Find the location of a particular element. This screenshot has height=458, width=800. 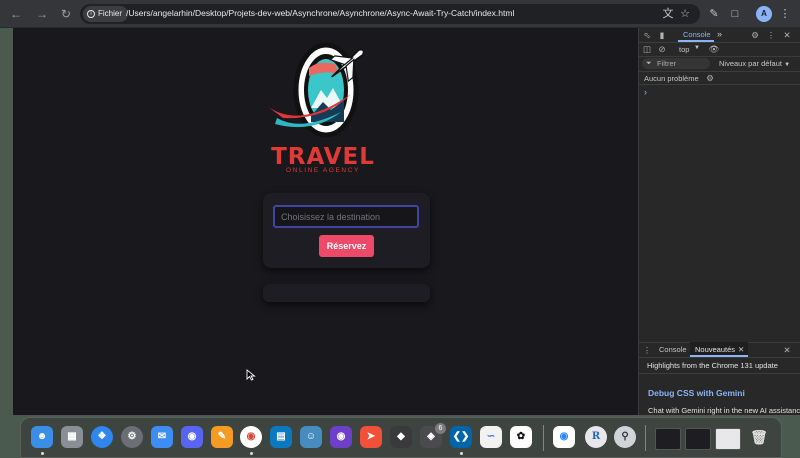

result-card is located at coordinates (346, 293).